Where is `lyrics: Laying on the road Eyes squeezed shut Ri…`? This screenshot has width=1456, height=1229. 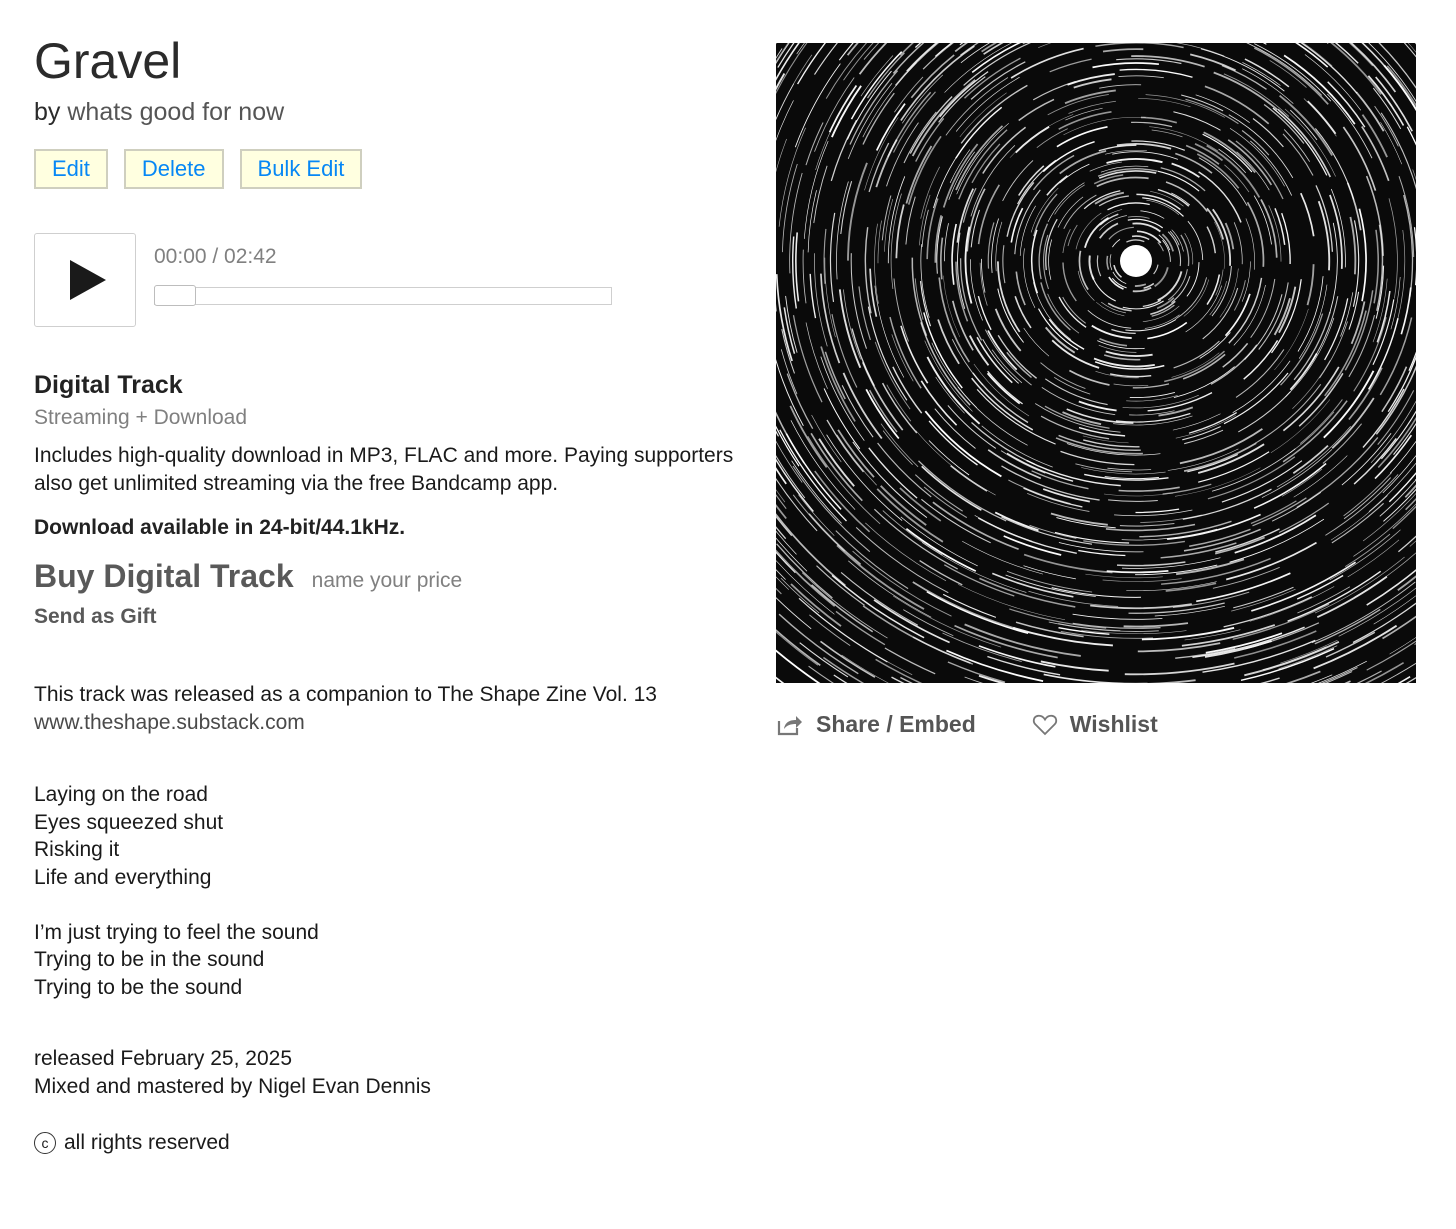 lyrics: Laying on the road Eyes squeezed shut Ri… is located at coordinates (384, 891).